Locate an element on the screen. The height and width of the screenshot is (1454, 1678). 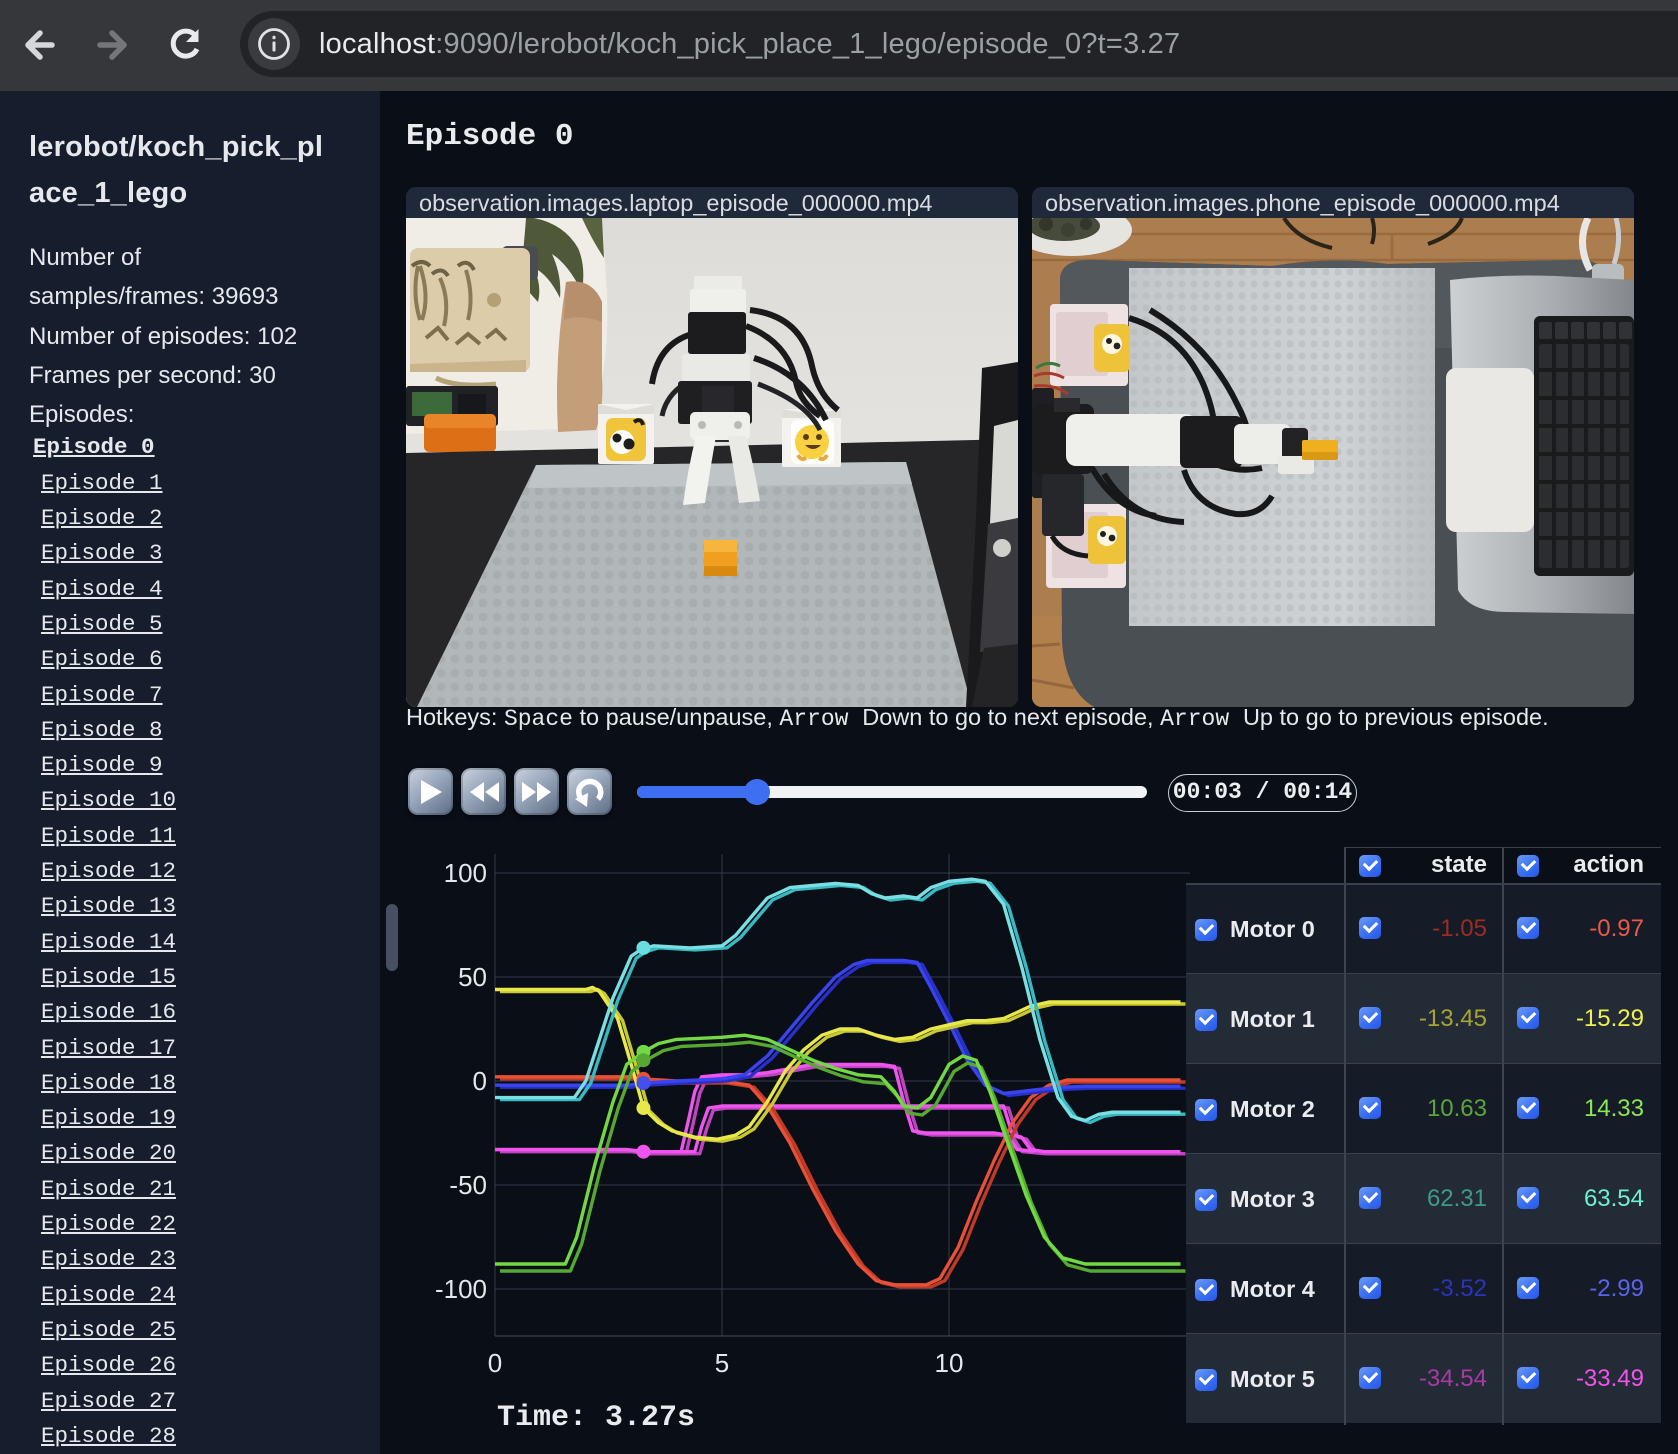
svg-text: 100 is located at coordinates (465, 873).